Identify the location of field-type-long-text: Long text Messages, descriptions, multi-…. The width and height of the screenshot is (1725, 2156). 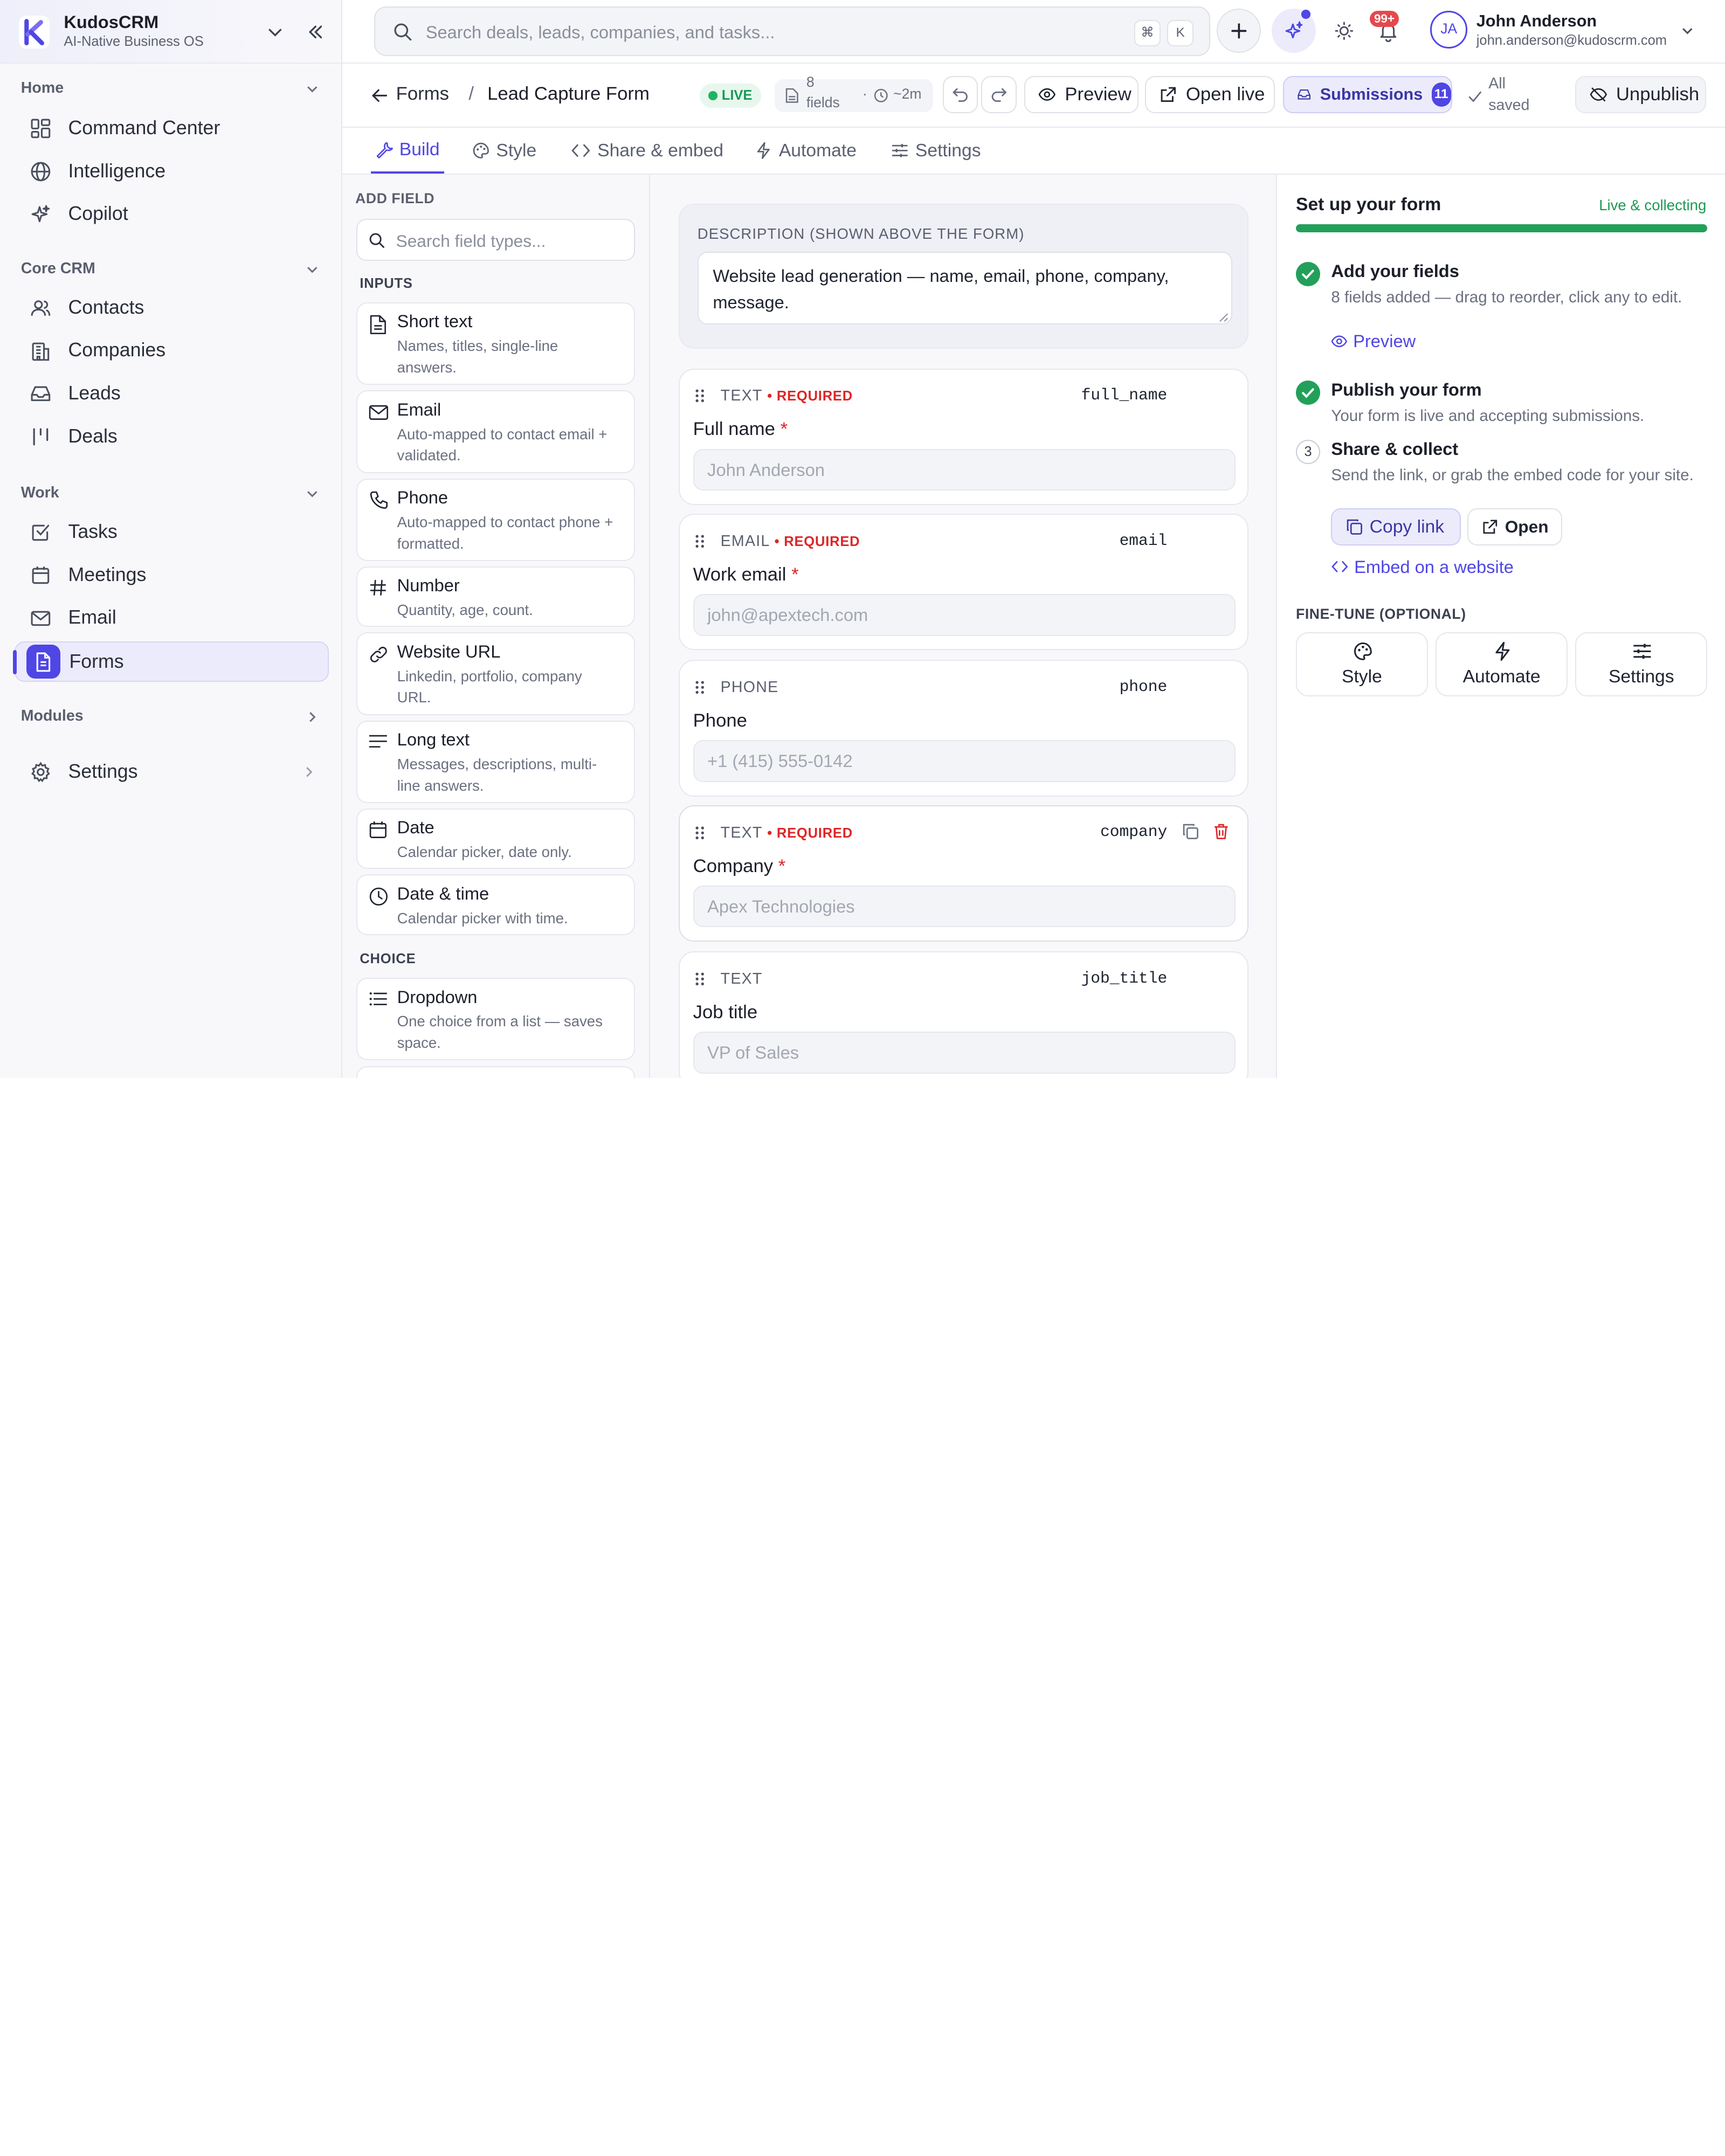
(495, 762).